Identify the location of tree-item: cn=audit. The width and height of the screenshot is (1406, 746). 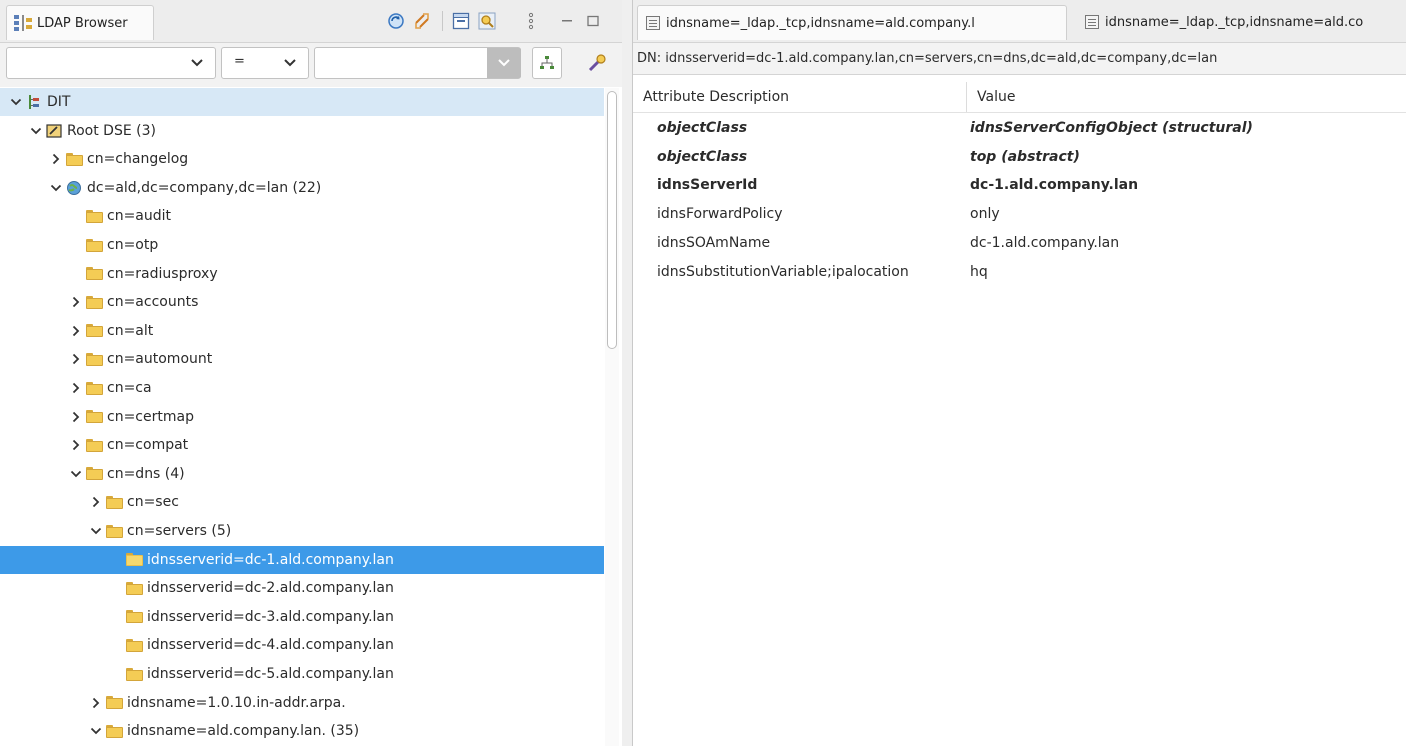
(302, 216).